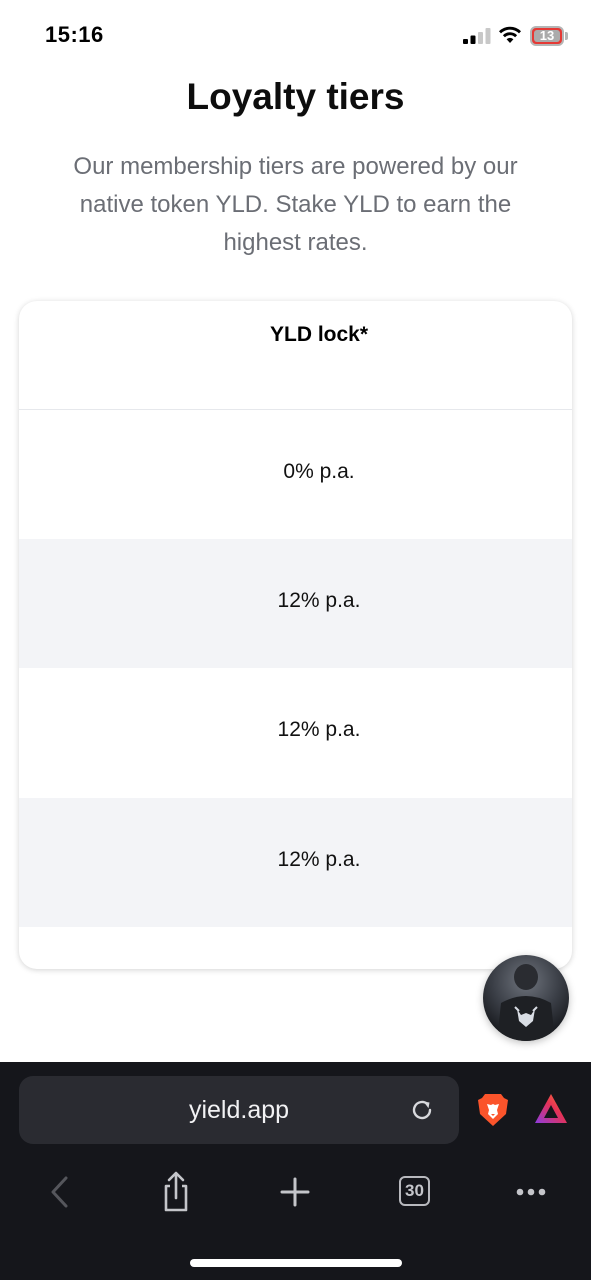 The height and width of the screenshot is (1280, 591). Describe the element at coordinates (477, 36) in the screenshot. I see `signal-icon` at that location.